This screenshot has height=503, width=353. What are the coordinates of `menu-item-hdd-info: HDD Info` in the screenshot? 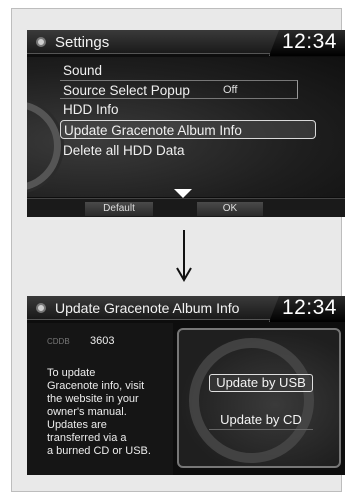 It's located at (89, 109).